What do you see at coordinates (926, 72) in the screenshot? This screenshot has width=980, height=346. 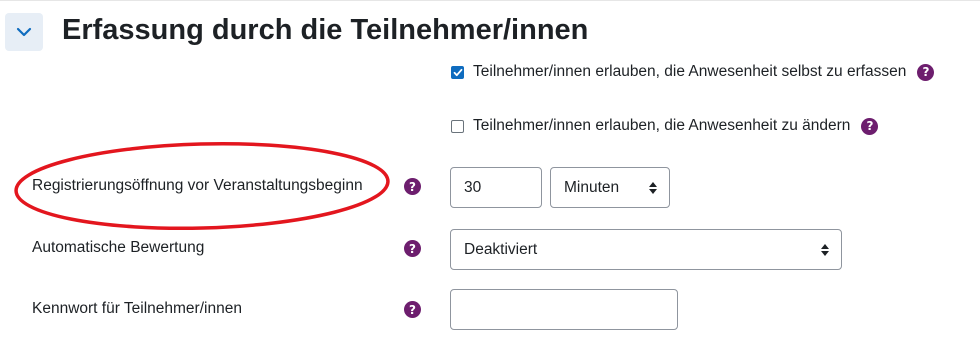 I see `help-icon-self-marking: ?` at bounding box center [926, 72].